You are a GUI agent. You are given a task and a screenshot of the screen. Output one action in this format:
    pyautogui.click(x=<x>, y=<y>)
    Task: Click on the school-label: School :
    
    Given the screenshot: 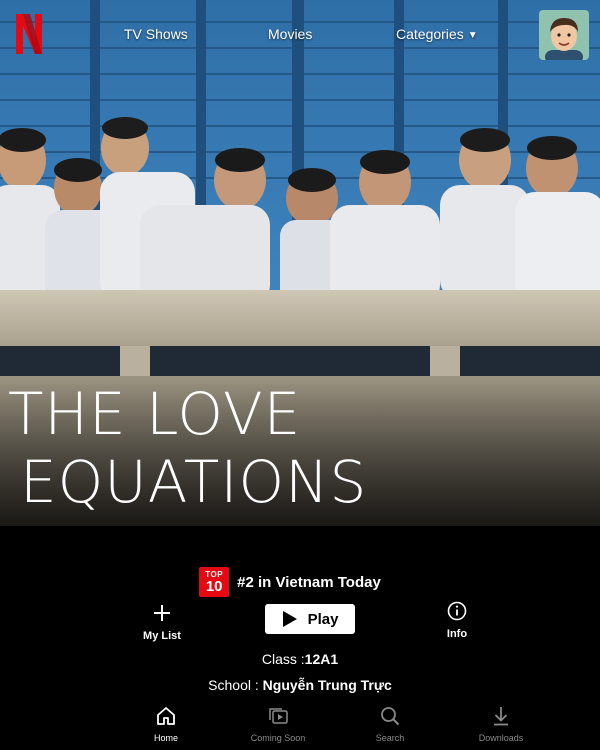 What is the action you would take?
    pyautogui.click(x=233, y=685)
    